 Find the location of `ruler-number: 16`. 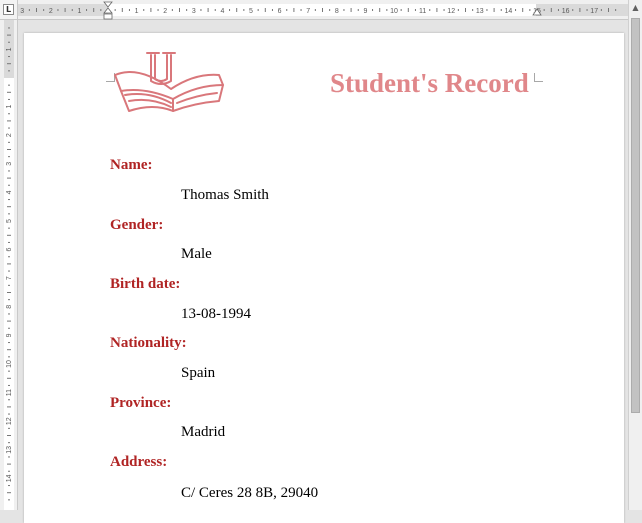

ruler-number: 16 is located at coordinates (566, 11).